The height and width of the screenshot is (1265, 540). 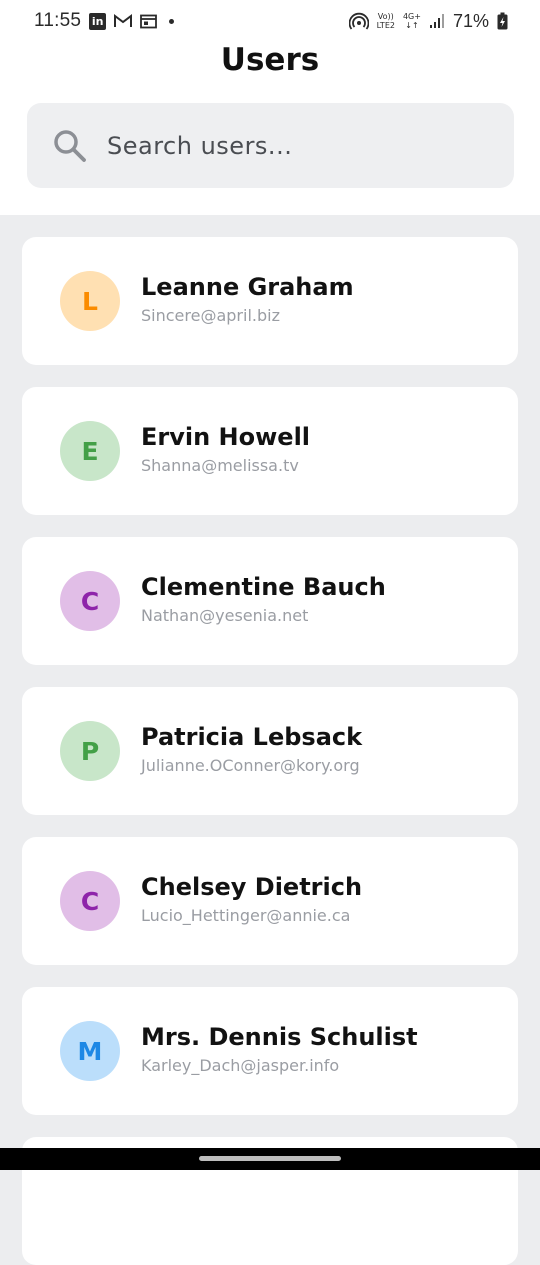 I want to click on battery-charging-icon, so click(x=502, y=21).